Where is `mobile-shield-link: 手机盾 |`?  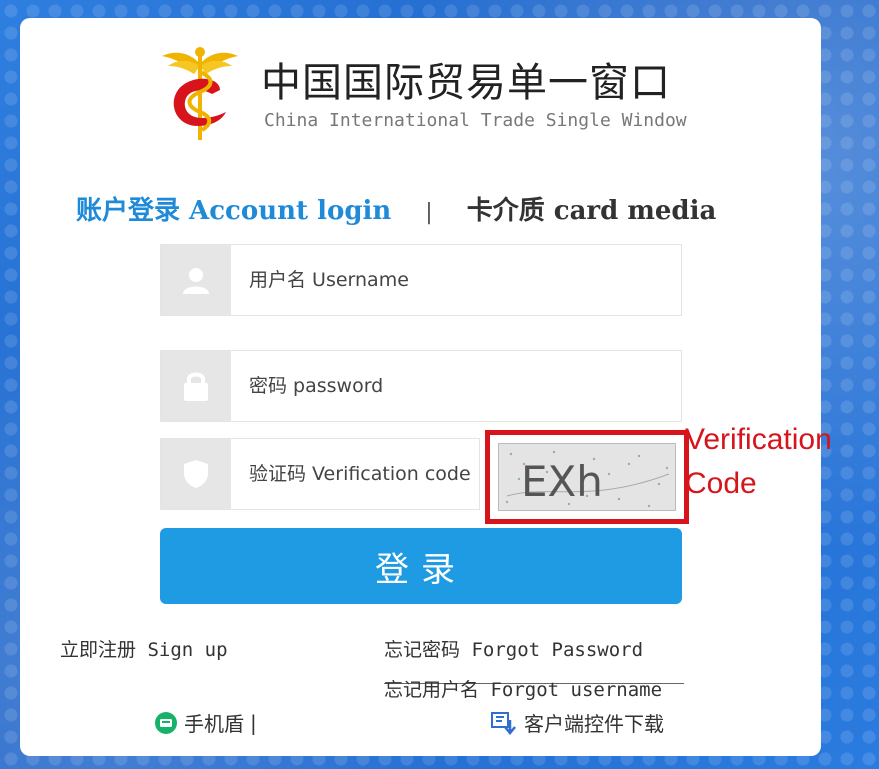 mobile-shield-link: 手机盾 | is located at coordinates (205, 722).